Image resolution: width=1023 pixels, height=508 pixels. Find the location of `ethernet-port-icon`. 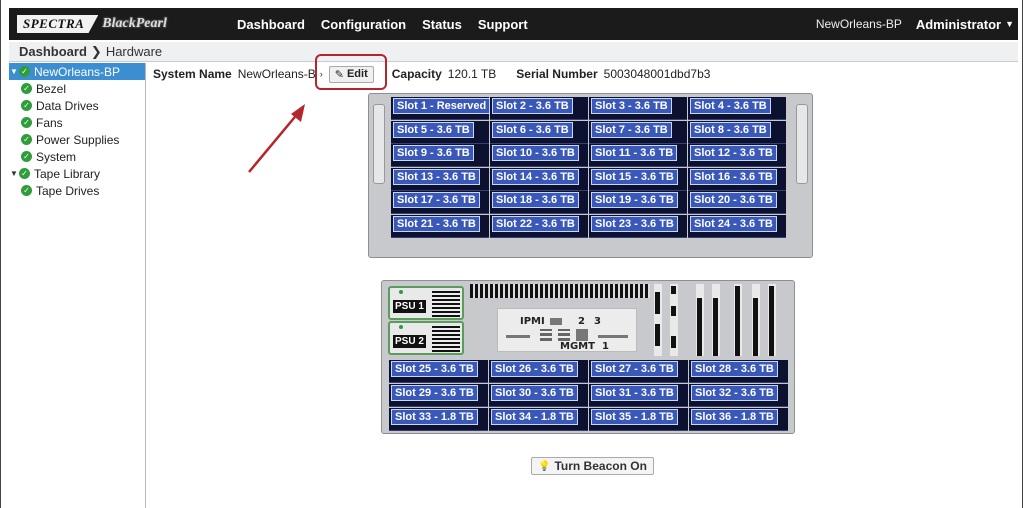

ethernet-port-icon is located at coordinates (546, 335).